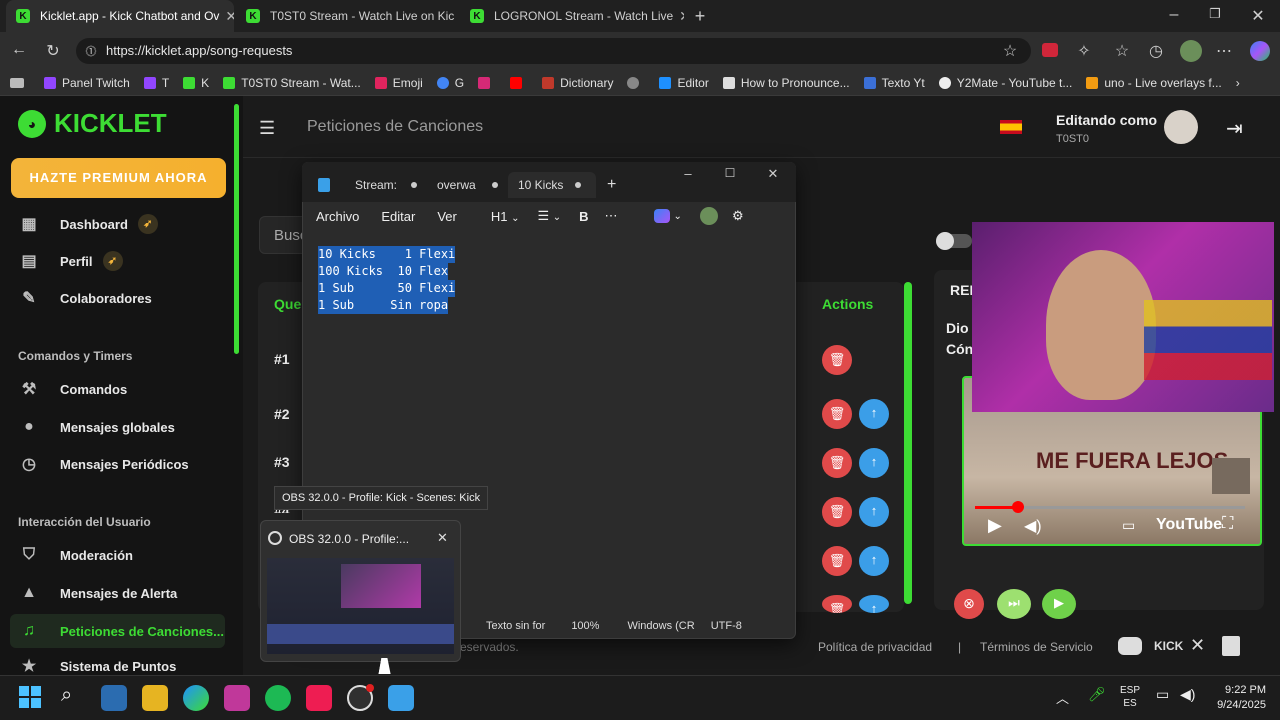 This screenshot has height=720, width=1280. What do you see at coordinates (30, 697) in the screenshot?
I see `start-windows-icon` at bounding box center [30, 697].